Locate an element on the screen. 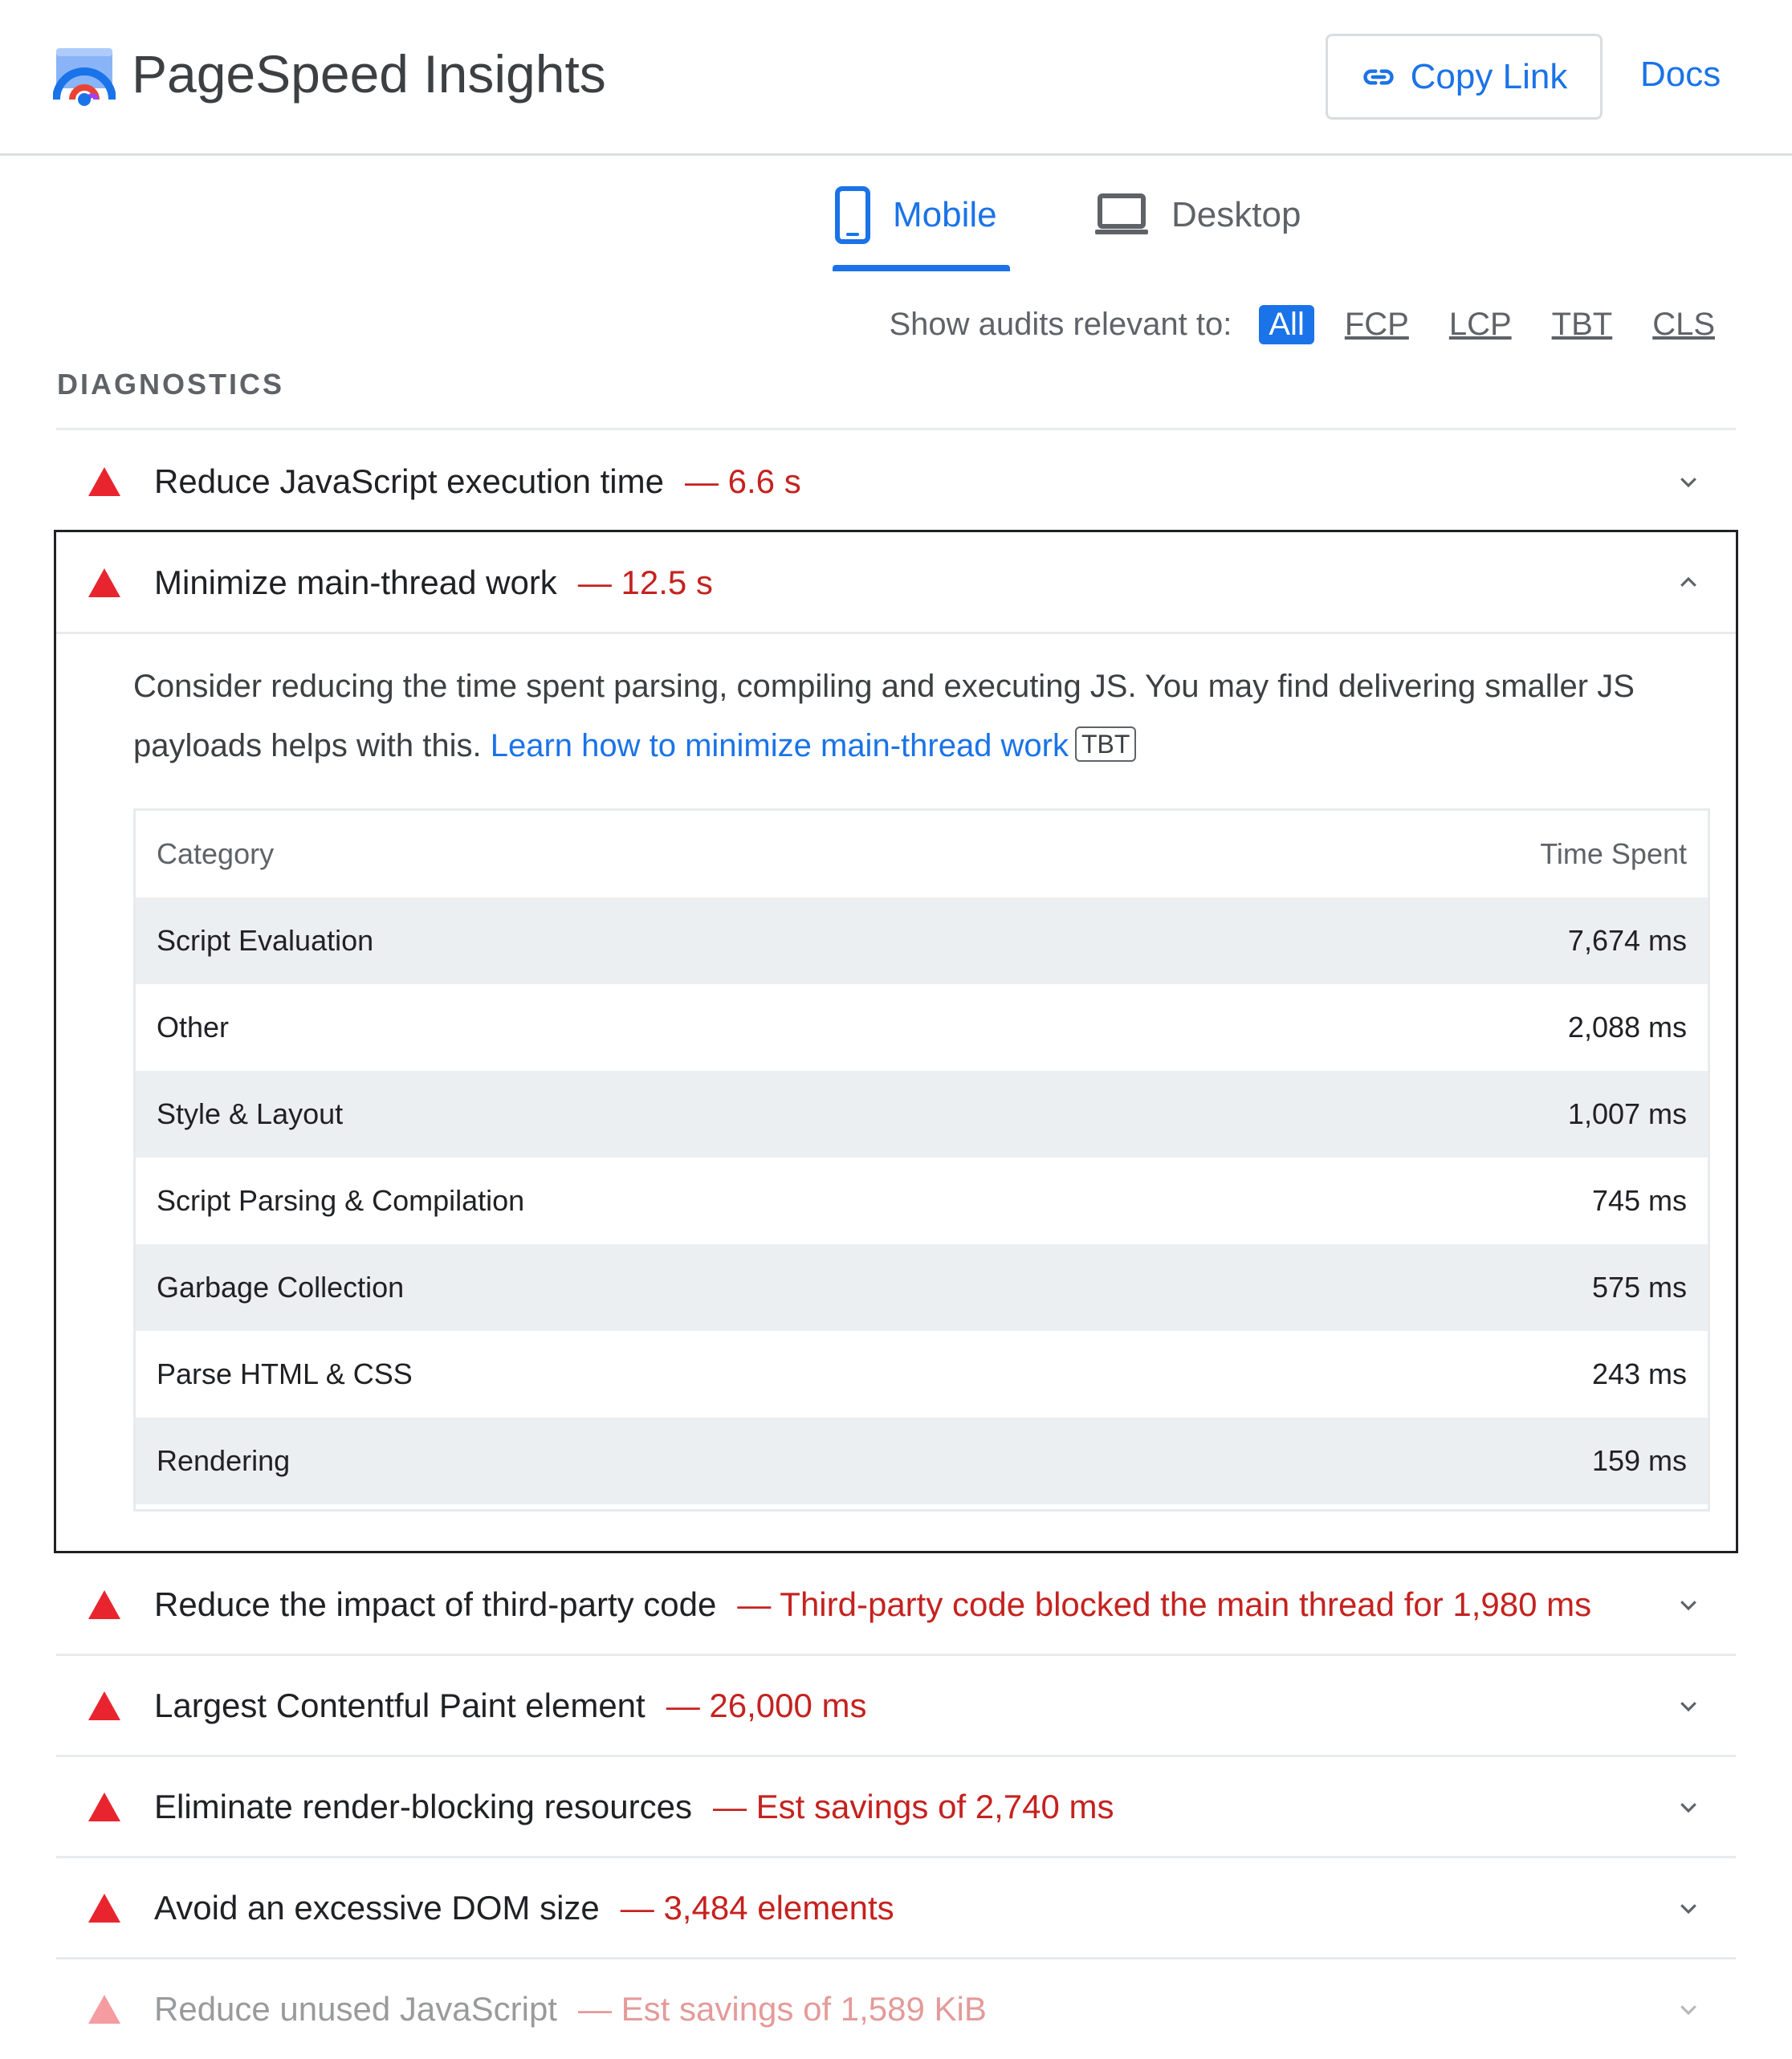 This screenshot has height=2059, width=1792. app-title: PageSpeed Insights is located at coordinates (369, 74).